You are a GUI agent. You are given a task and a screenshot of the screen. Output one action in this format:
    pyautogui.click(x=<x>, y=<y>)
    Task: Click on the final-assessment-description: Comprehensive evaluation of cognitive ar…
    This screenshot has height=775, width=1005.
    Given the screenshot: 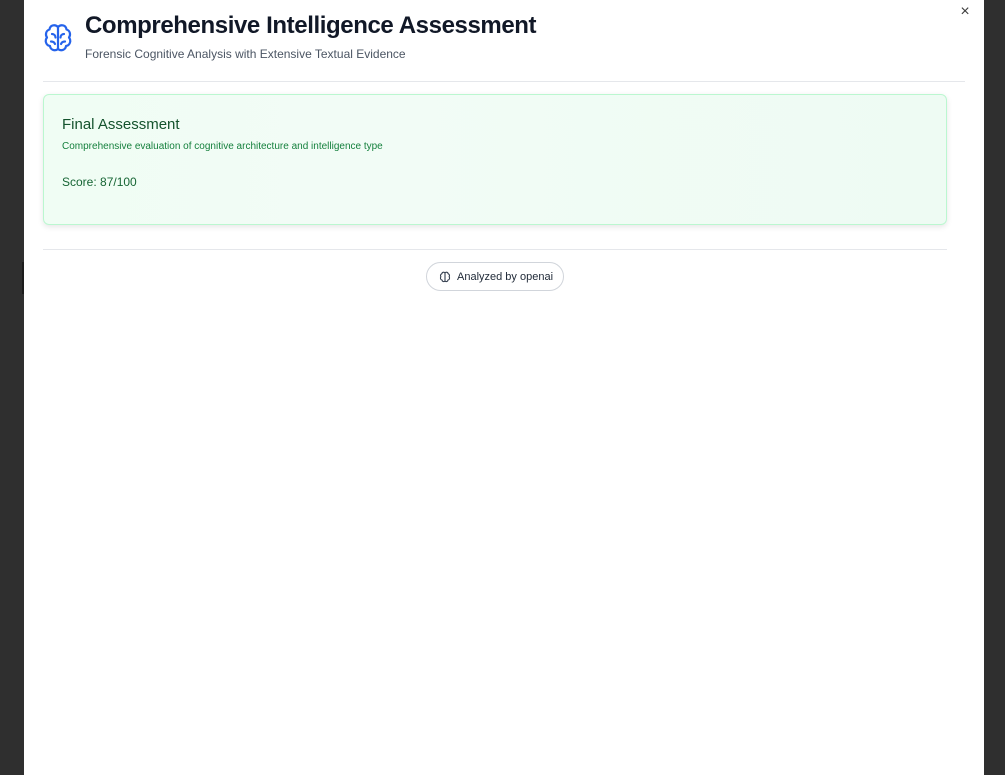 What is the action you would take?
    pyautogui.click(x=222, y=146)
    